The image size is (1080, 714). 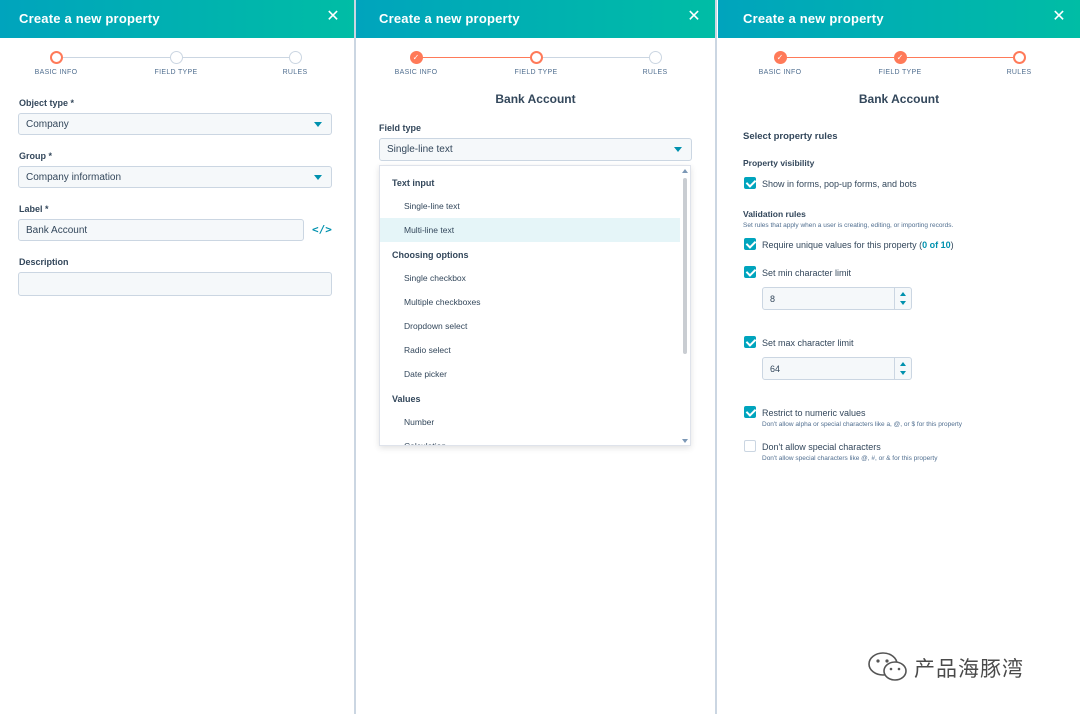 I want to click on menu-option-multiple-checkboxes: Multiple checkboxes, so click(x=530, y=302).